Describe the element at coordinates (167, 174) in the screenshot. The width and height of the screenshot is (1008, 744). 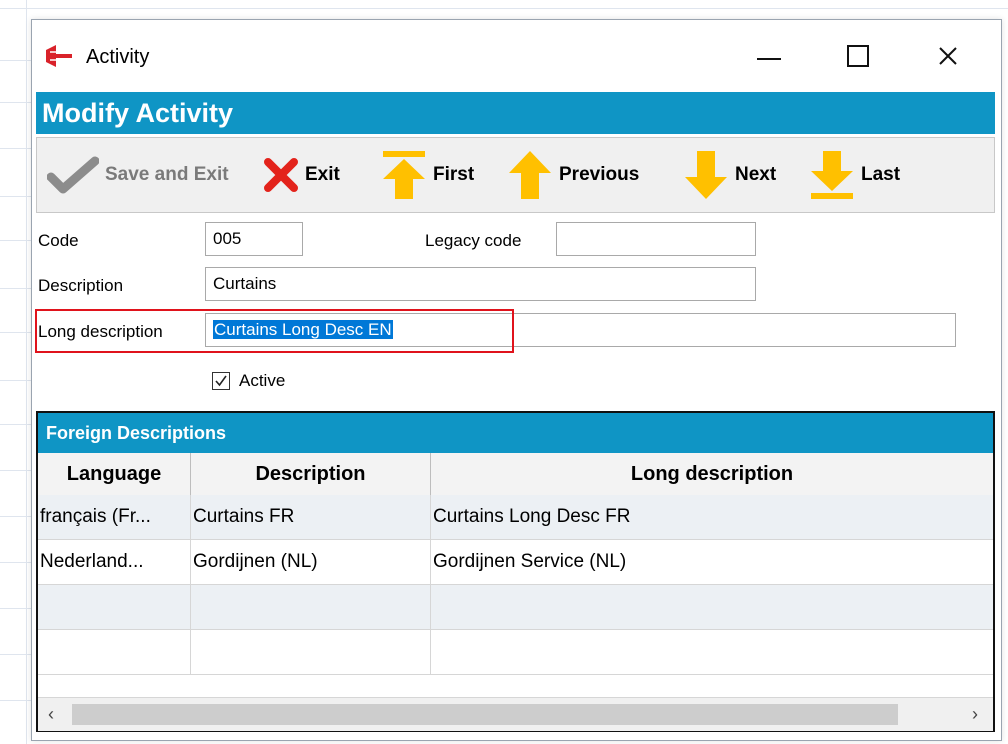
I see `save-and-exit-label: Save and Exit` at that location.